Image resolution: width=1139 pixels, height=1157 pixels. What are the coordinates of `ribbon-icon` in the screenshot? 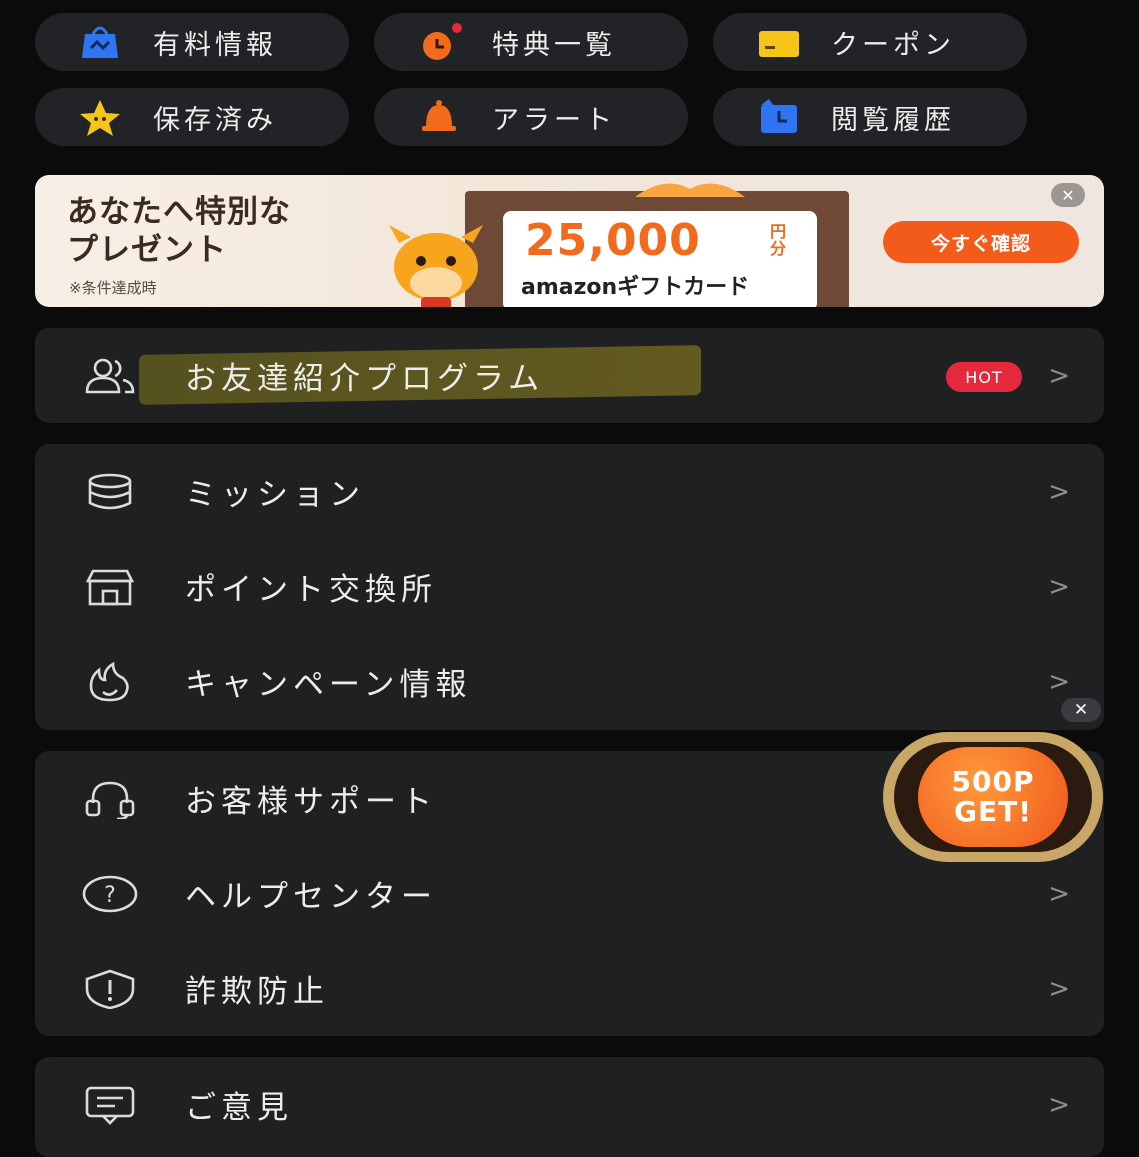 It's located at (690, 190).